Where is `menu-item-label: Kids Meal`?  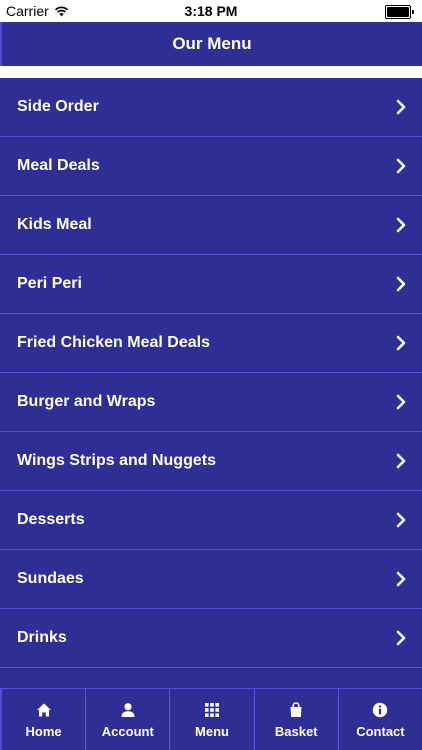 menu-item-label: Kids Meal is located at coordinates (54, 224).